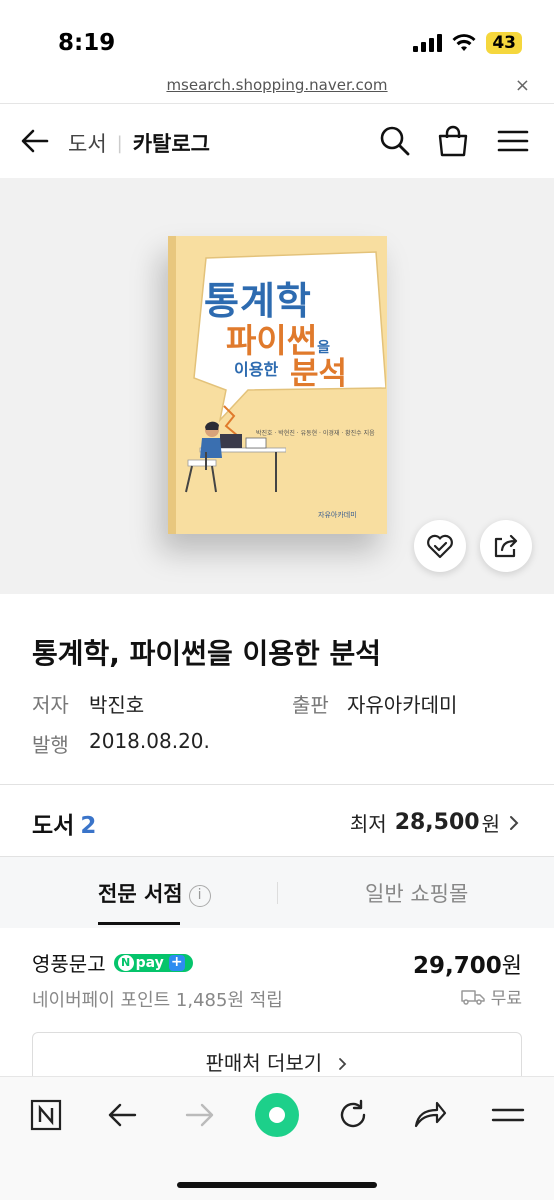 The width and height of the screenshot is (554, 1200). I want to click on forward-icon, so click(200, 1115).